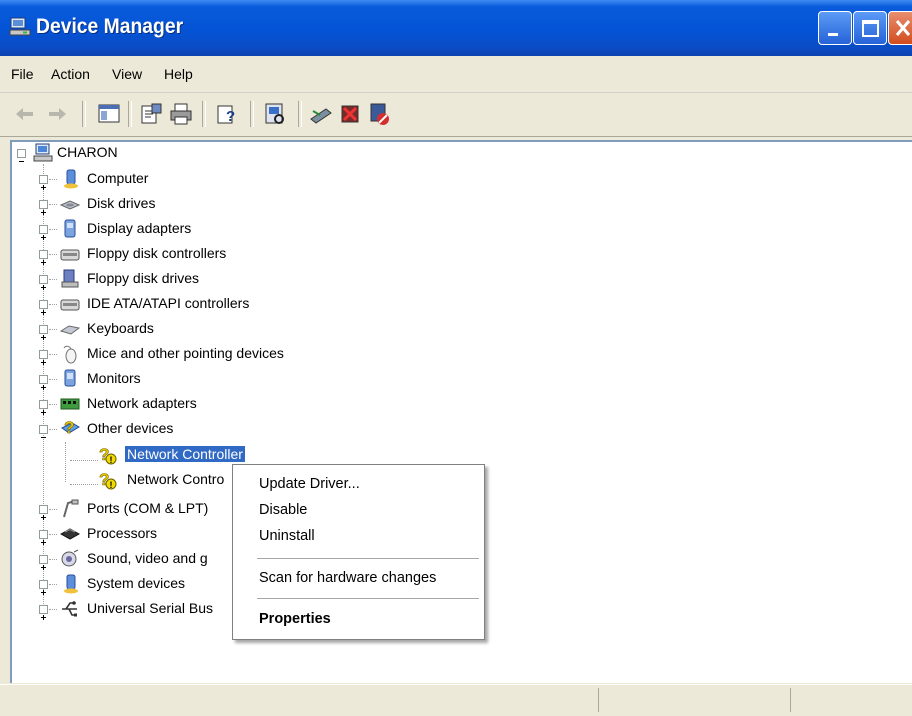  I want to click on maximize-button, so click(870, 28).